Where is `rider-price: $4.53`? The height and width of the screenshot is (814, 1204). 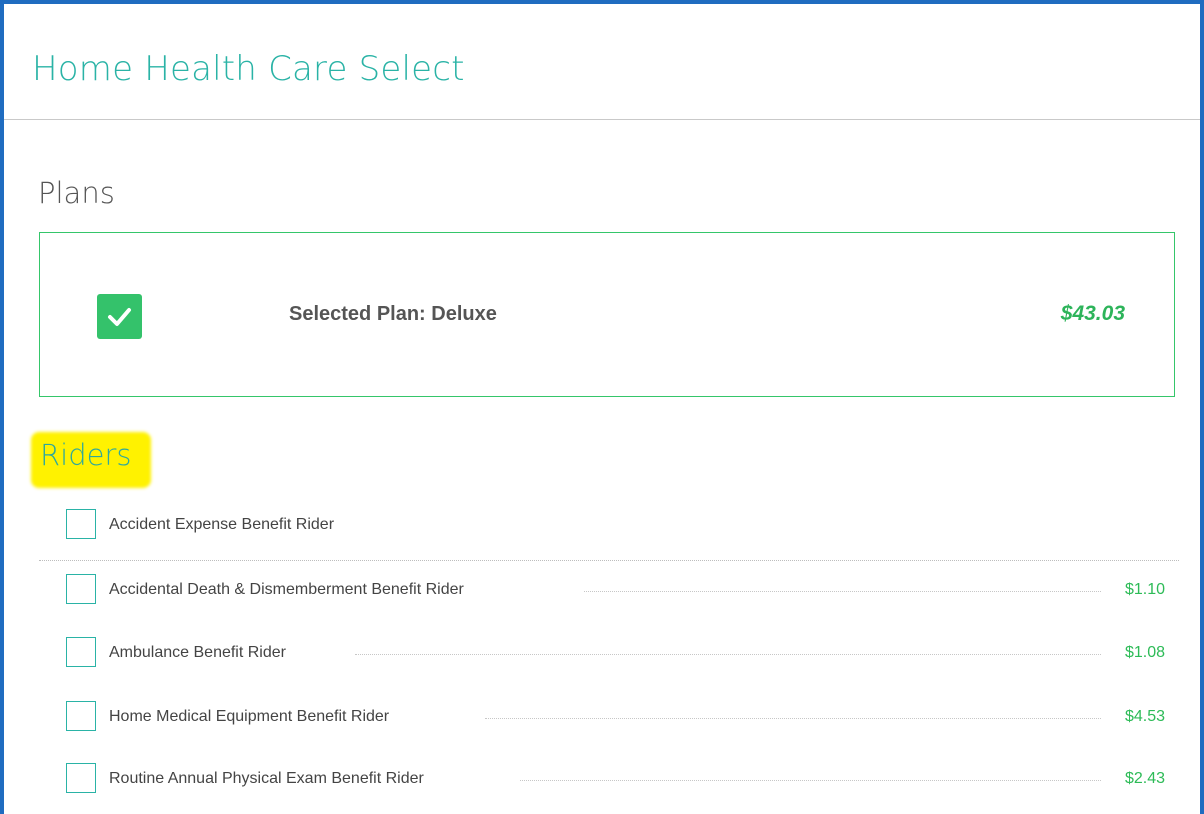
rider-price: $4.53 is located at coordinates (1144, 716).